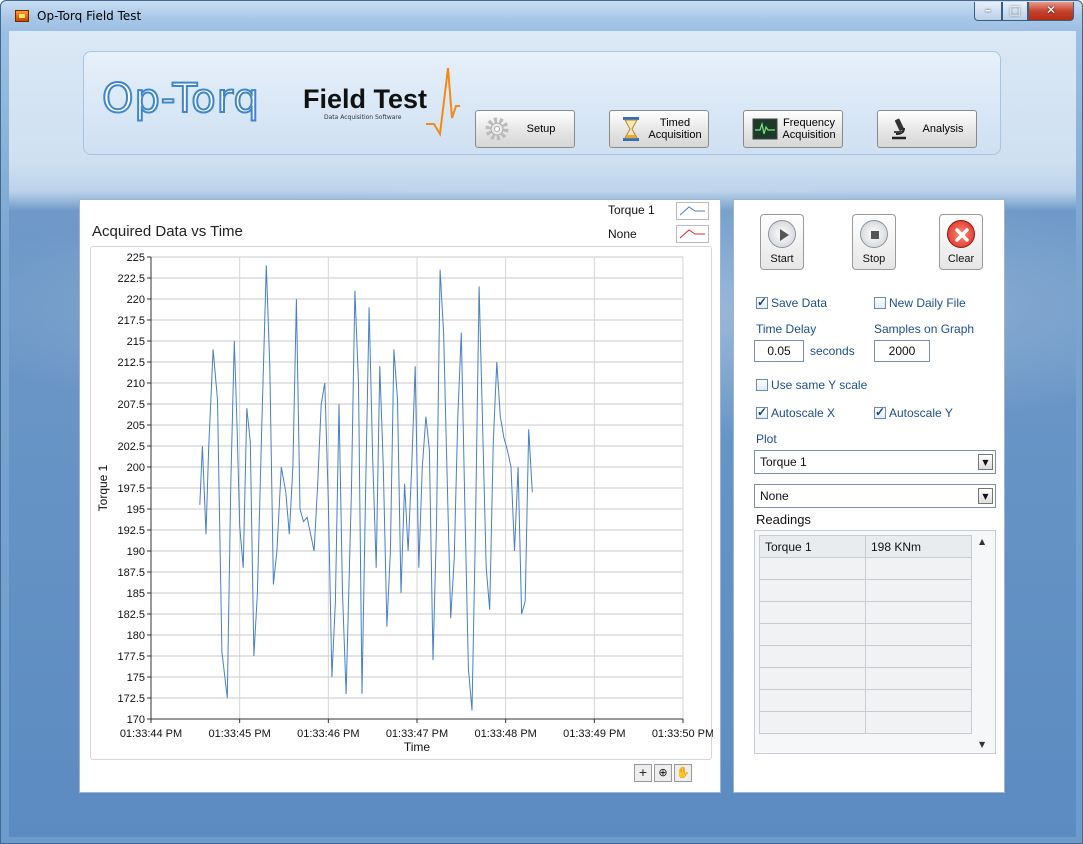  Describe the element at coordinates (239, 734) in the screenshot. I see `x-tick-label: 01:33:45 PM` at that location.